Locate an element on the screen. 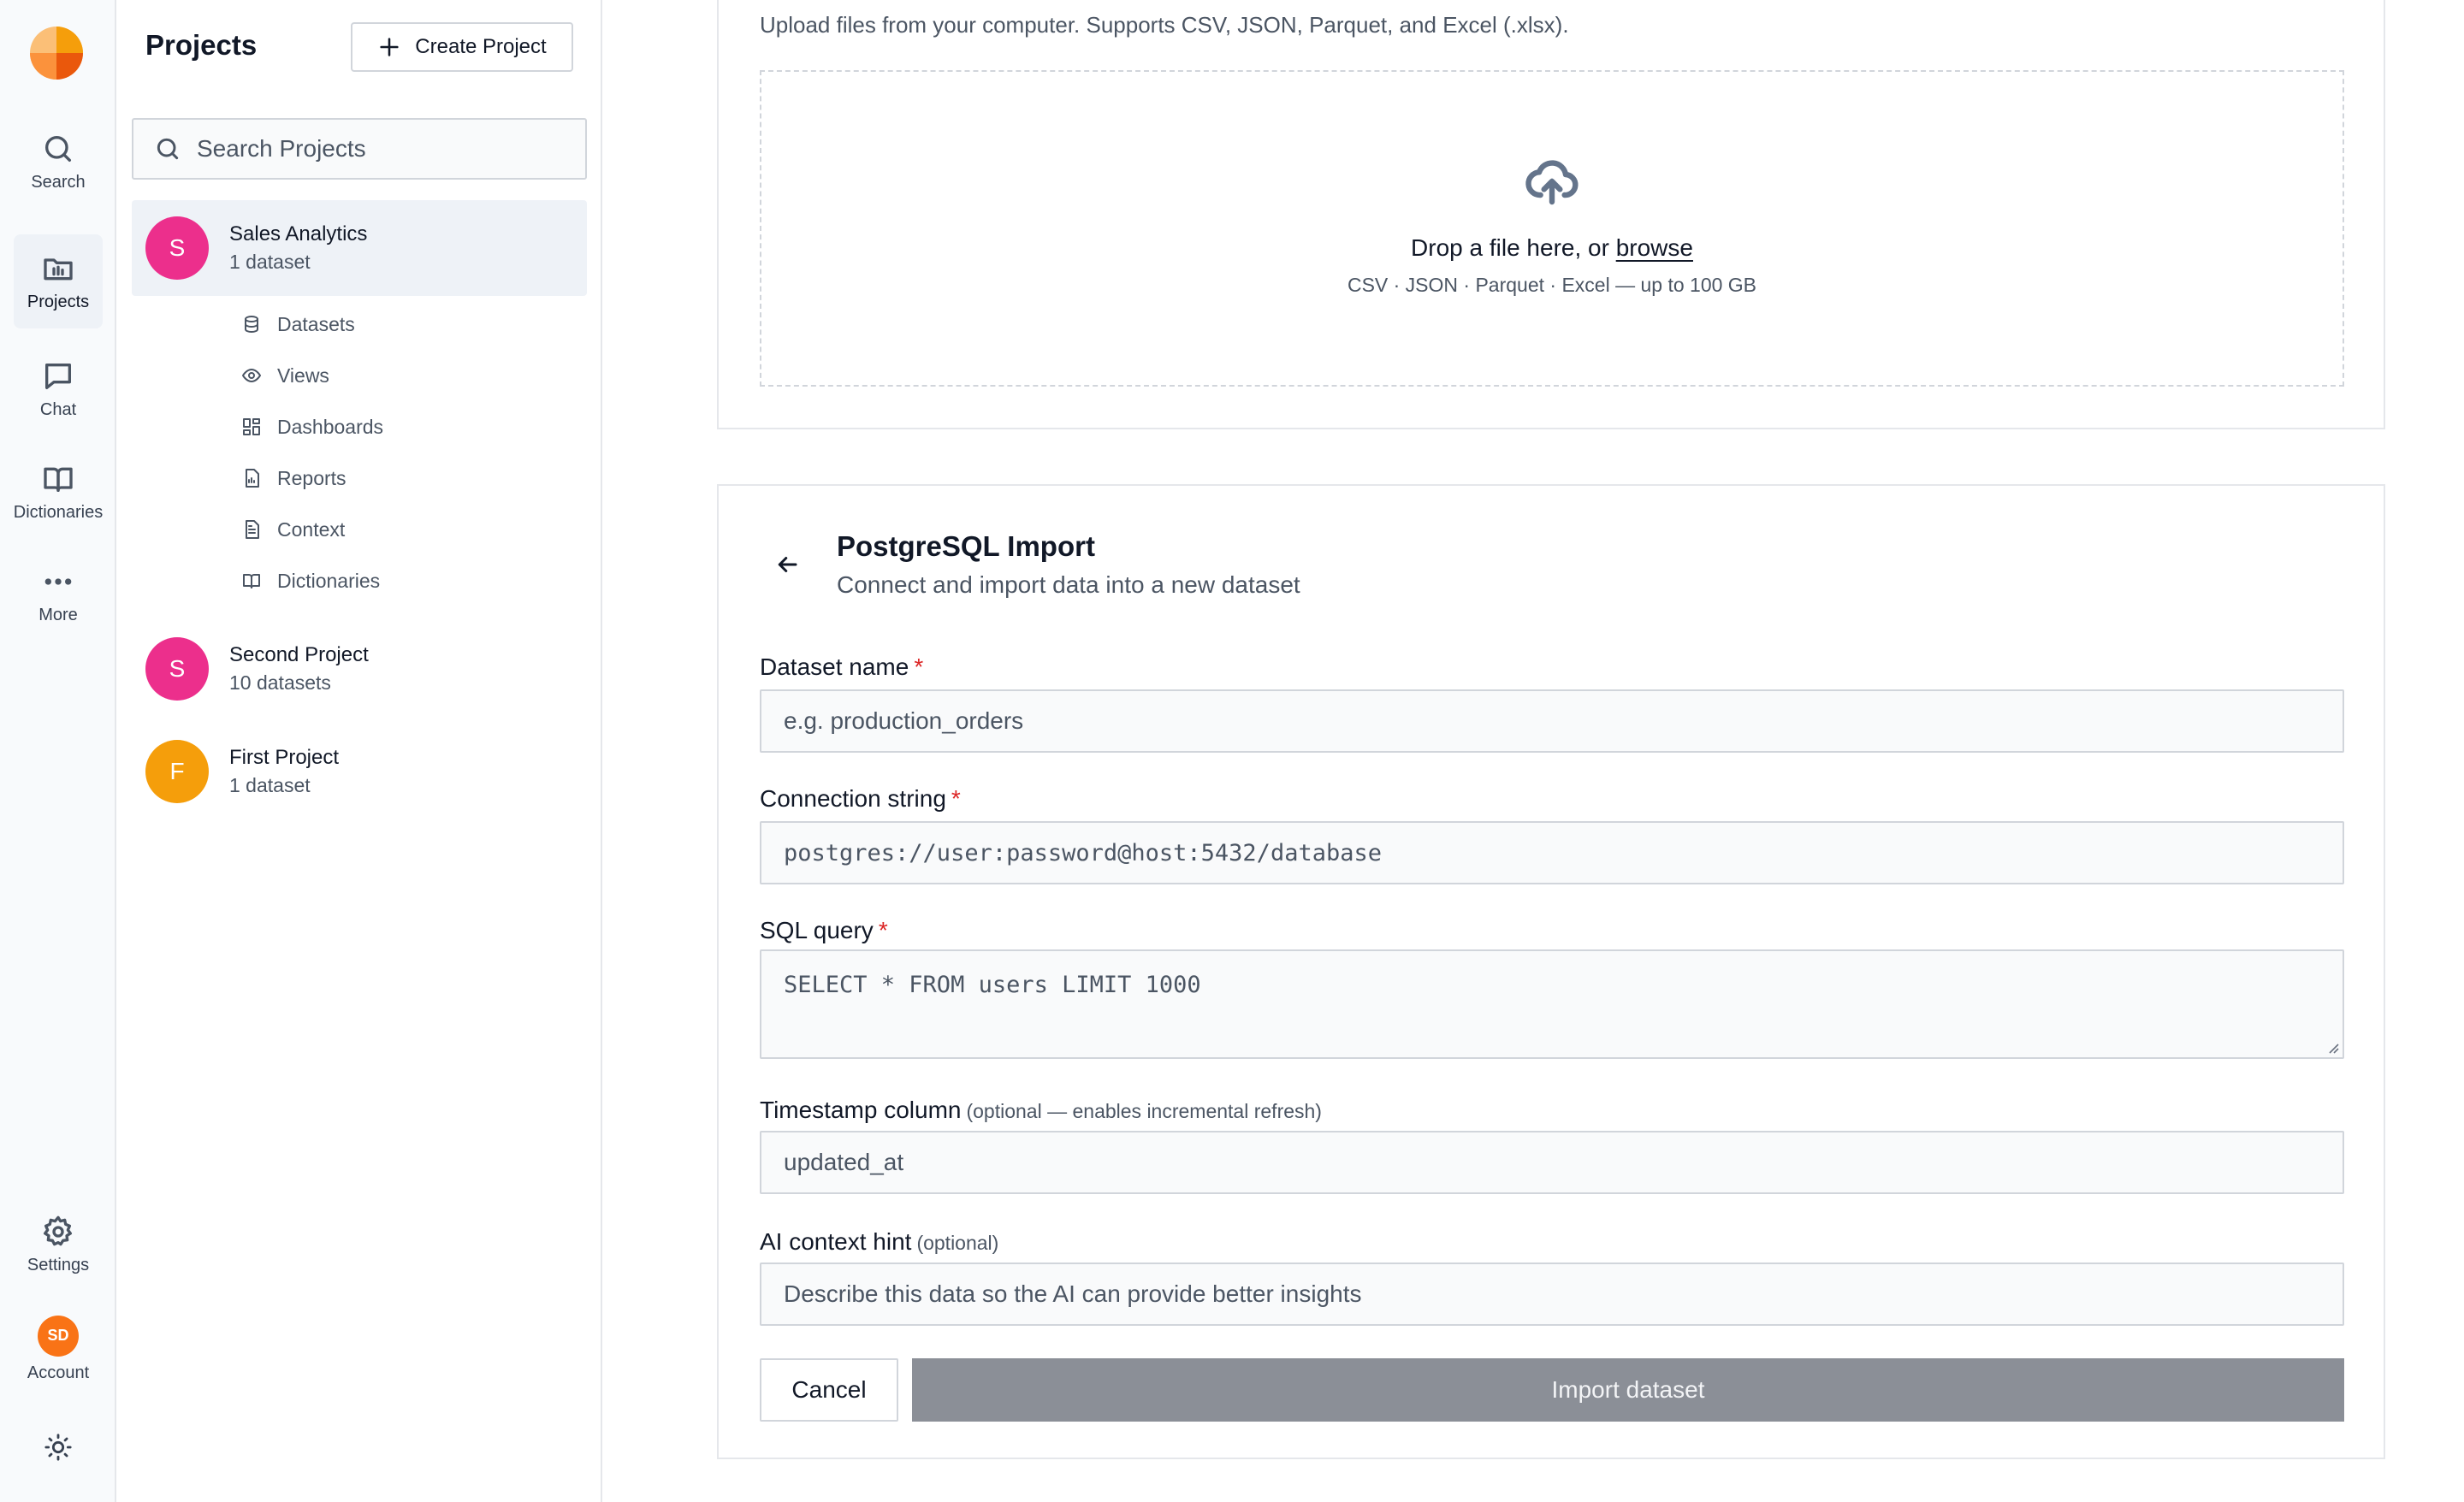 Image resolution: width=2464 pixels, height=1502 pixels. project-name: Second Project is located at coordinates (299, 654).